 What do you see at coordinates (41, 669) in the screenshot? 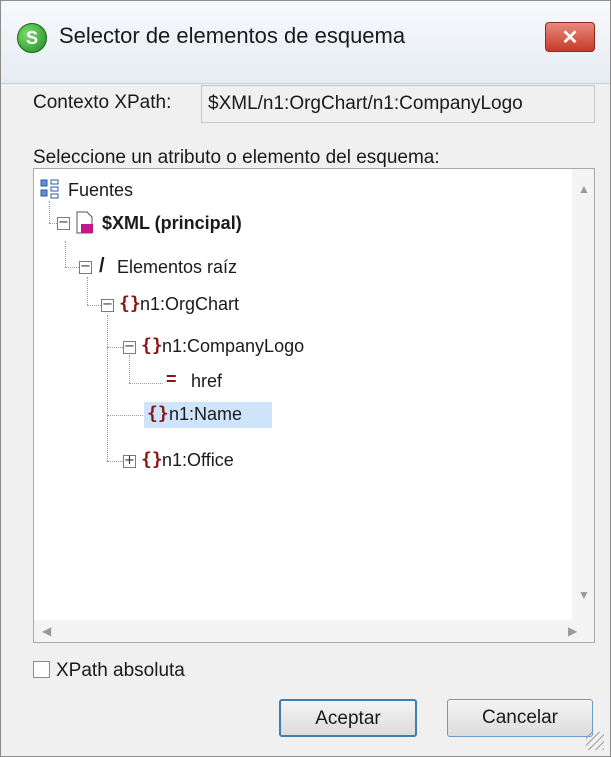
I see `absolute-xpath-checkbox` at bounding box center [41, 669].